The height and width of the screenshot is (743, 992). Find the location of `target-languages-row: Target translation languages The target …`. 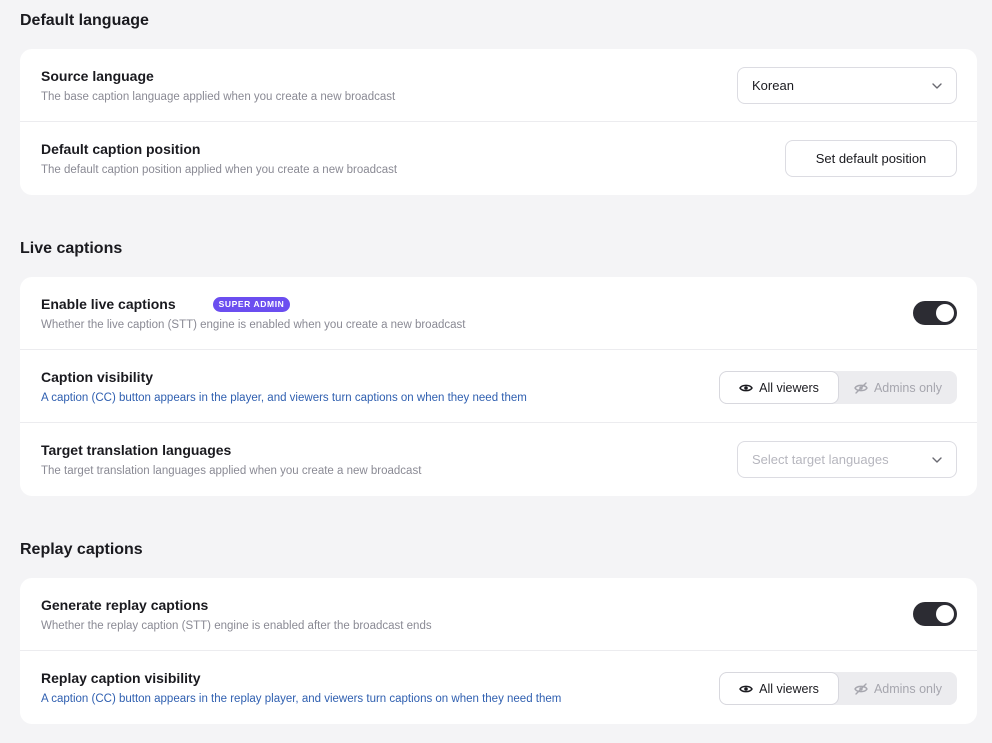

target-languages-row: Target translation languages The target … is located at coordinates (498, 459).